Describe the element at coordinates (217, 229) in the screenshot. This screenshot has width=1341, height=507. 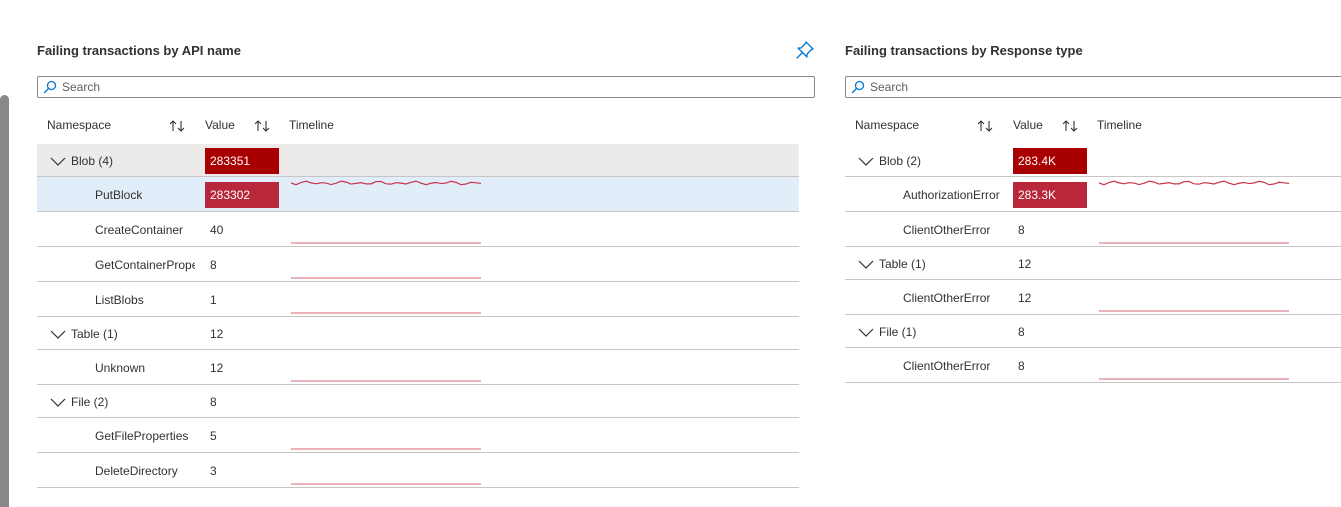
I see `row-value: 40` at that location.